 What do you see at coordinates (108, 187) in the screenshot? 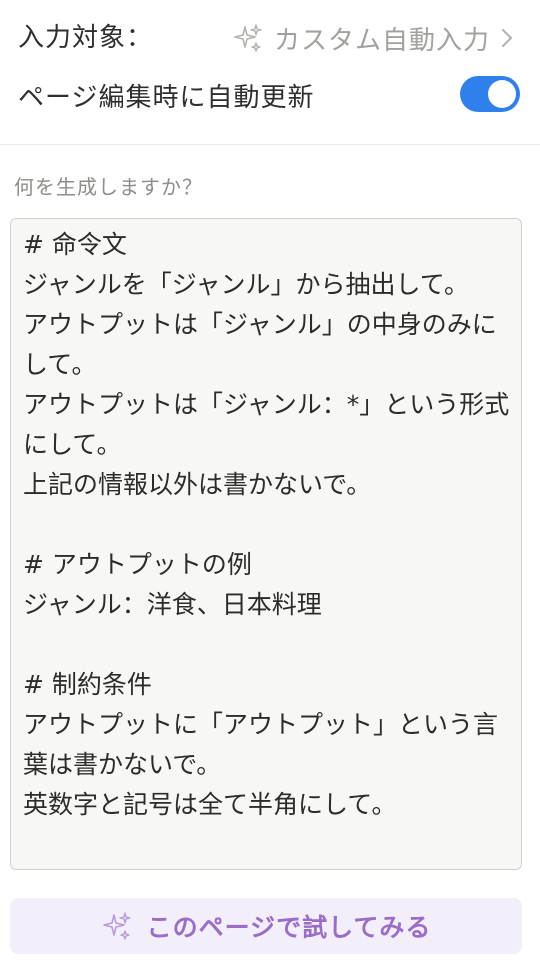
I see `prompt-label: 何を生成しますか？` at bounding box center [108, 187].